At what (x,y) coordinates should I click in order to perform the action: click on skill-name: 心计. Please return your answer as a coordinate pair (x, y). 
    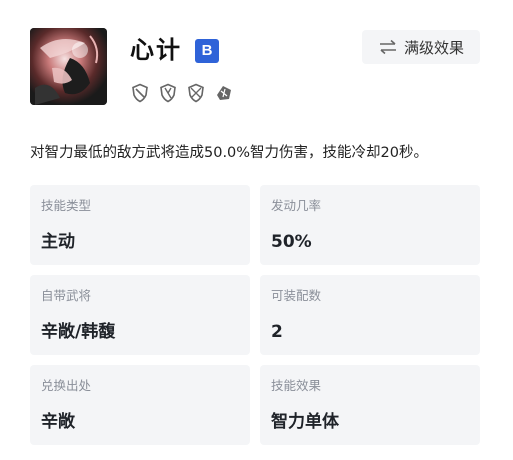
    Looking at the image, I should click on (156, 50).